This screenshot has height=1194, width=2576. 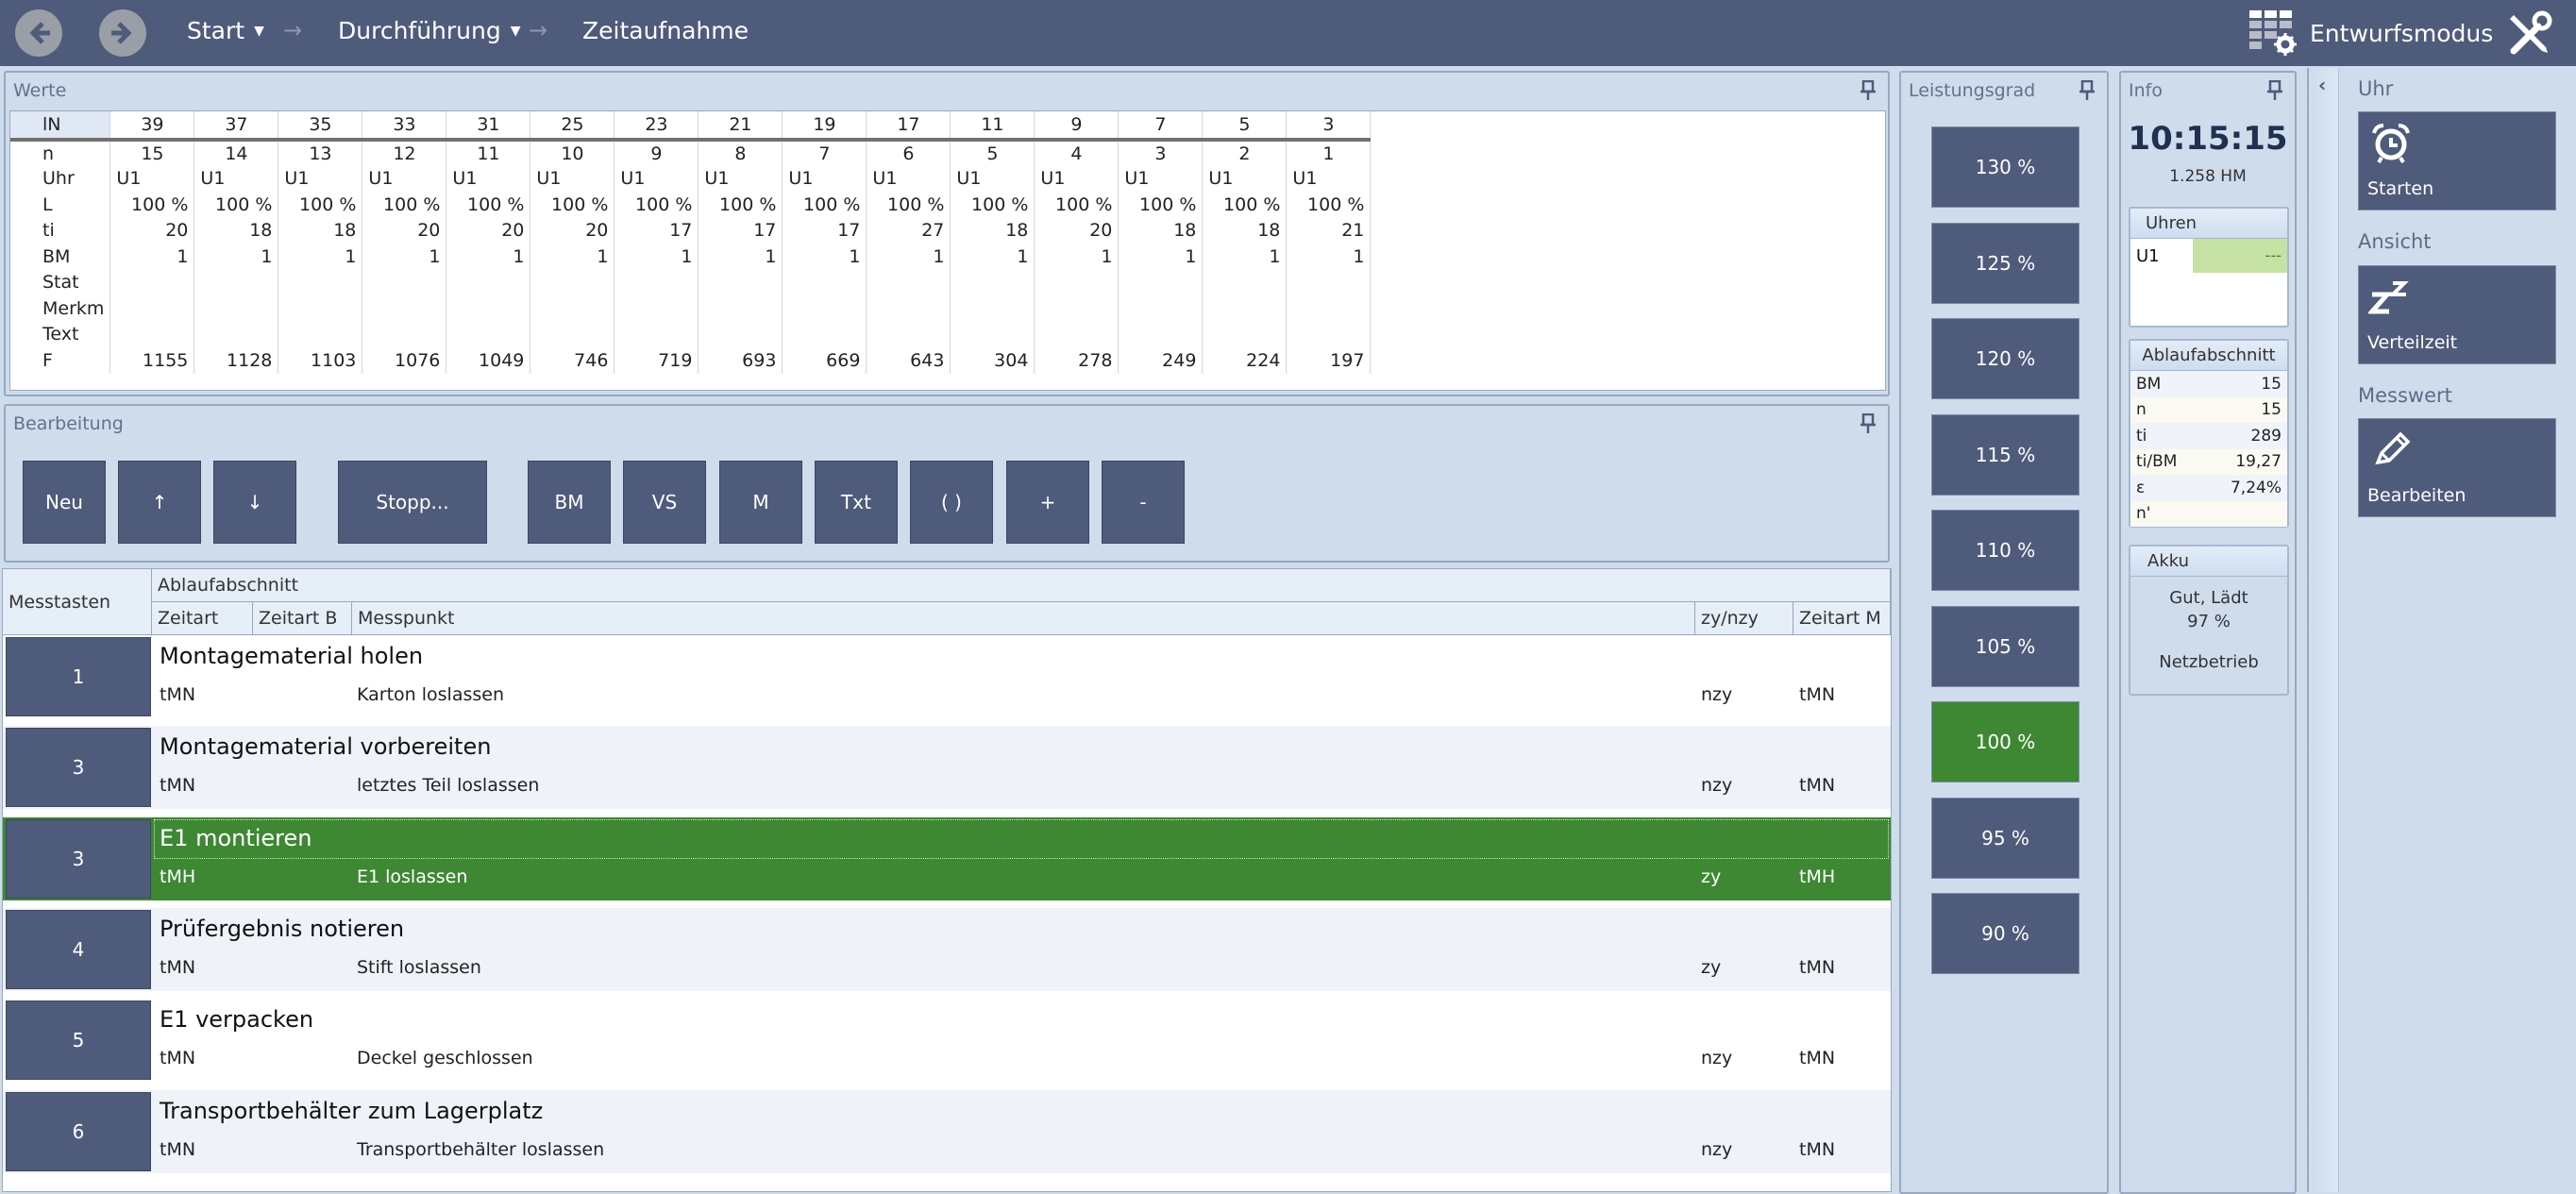 What do you see at coordinates (2005, 550) in the screenshot?
I see `leistungsgrad-option: 110 %` at bounding box center [2005, 550].